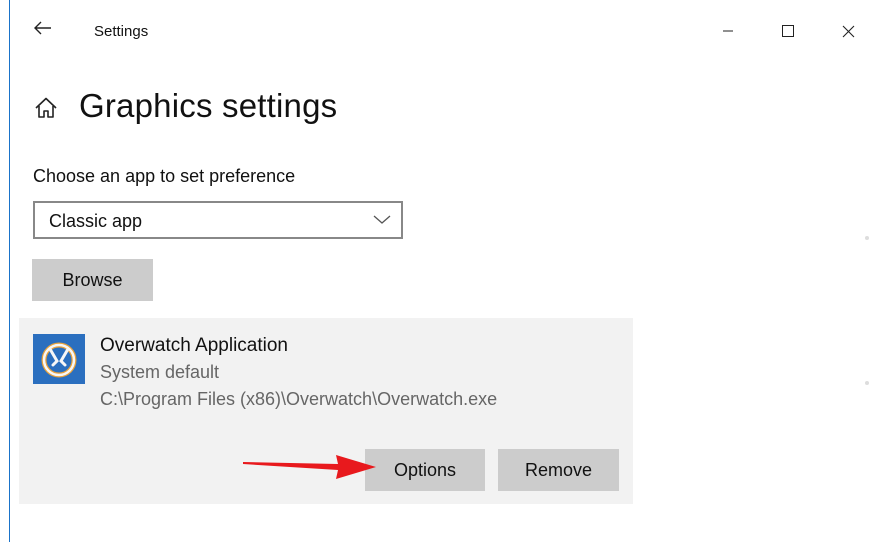 The height and width of the screenshot is (542, 869). I want to click on back-button, so click(43, 28).